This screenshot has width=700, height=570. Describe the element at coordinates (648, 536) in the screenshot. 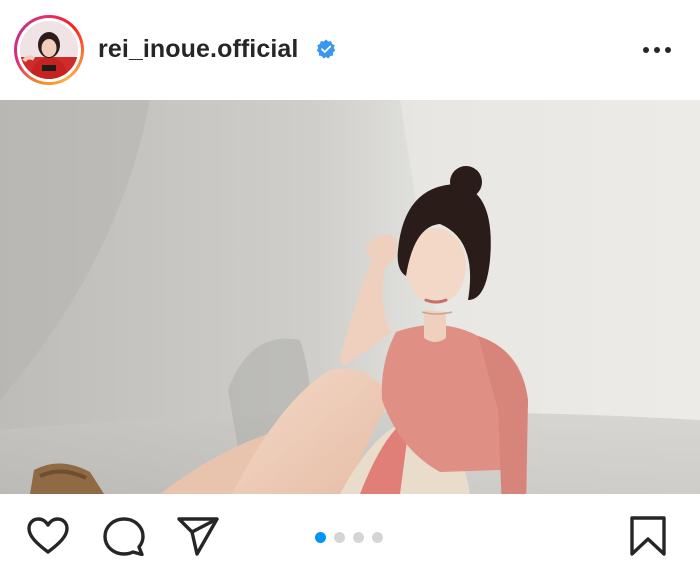

I see `bookmark-icon` at that location.